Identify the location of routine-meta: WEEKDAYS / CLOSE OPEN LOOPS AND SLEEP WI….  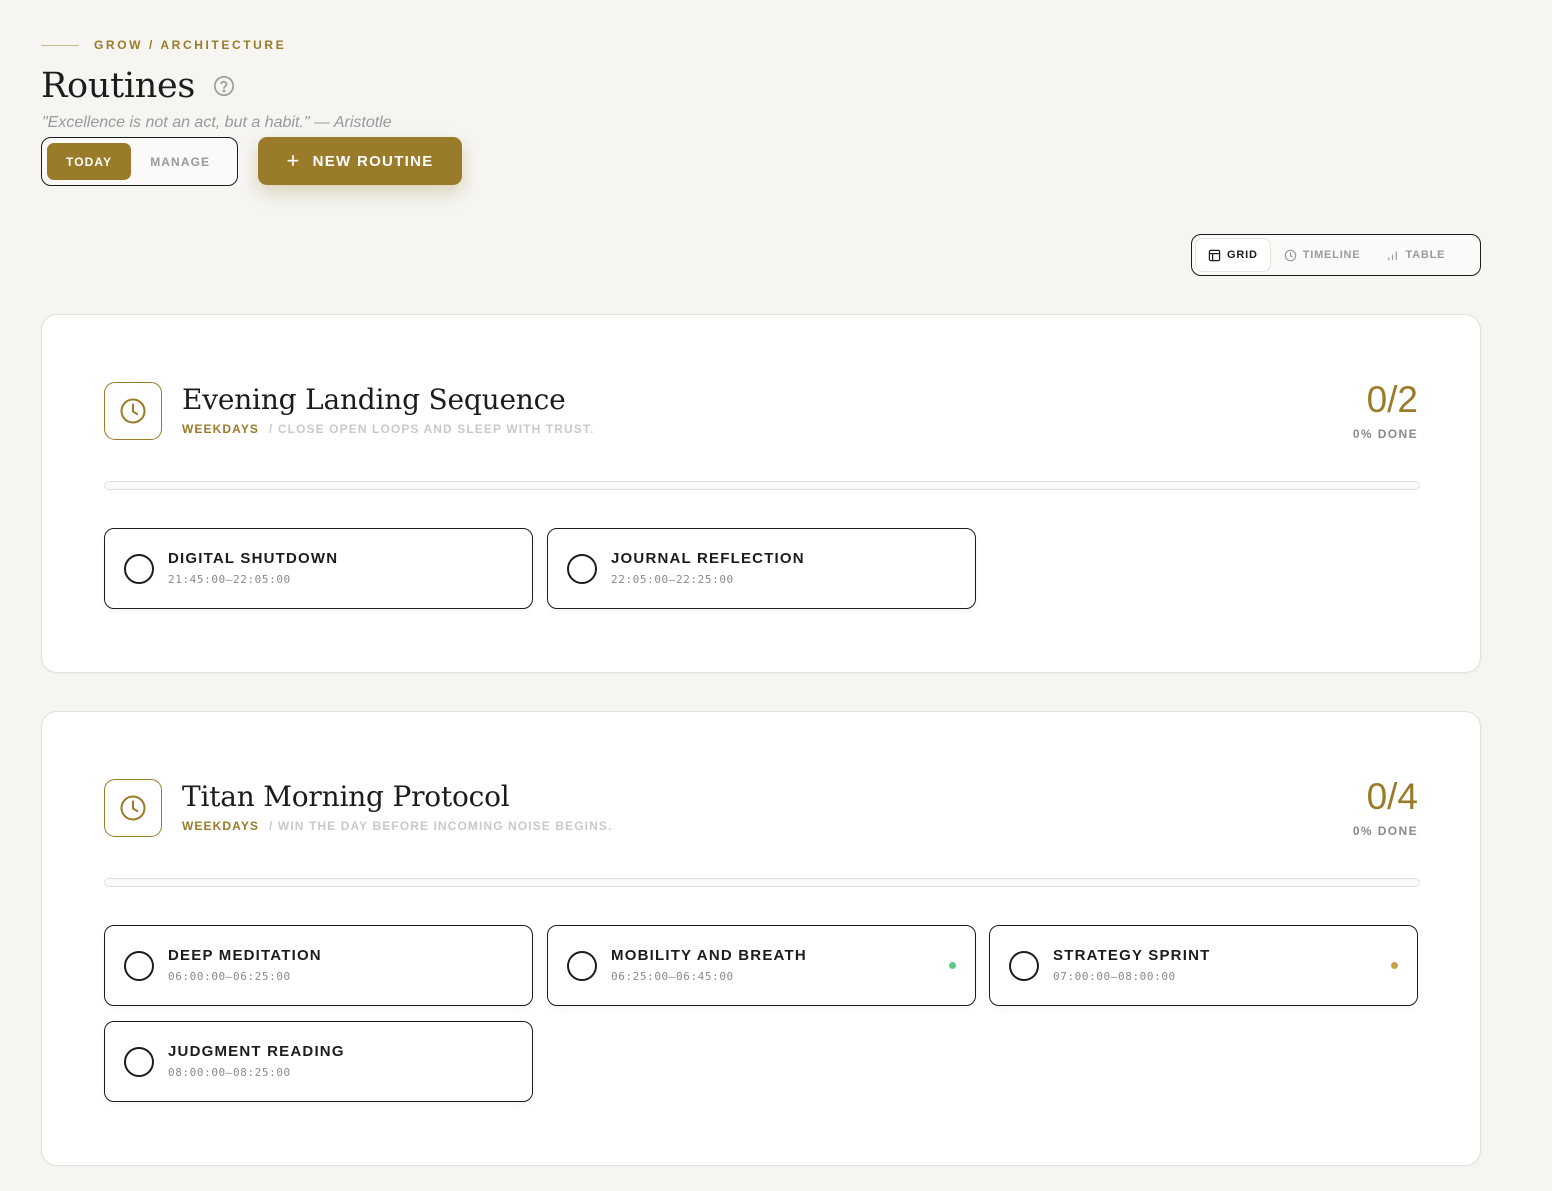
(388, 429).